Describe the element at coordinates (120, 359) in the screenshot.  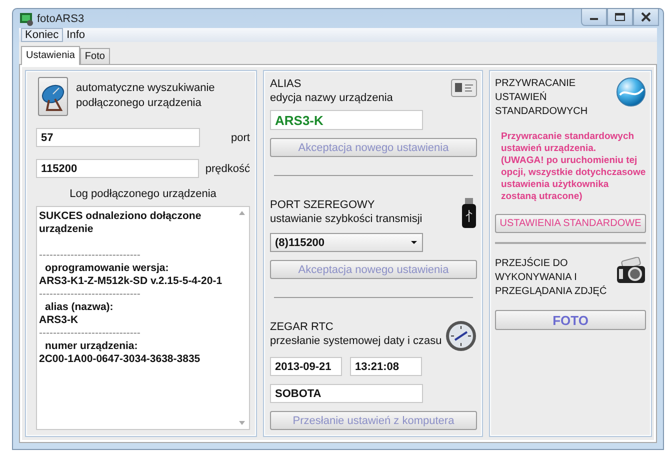
I see `log-value: 2C00-1A00-0647-3034-3638-3835` at that location.